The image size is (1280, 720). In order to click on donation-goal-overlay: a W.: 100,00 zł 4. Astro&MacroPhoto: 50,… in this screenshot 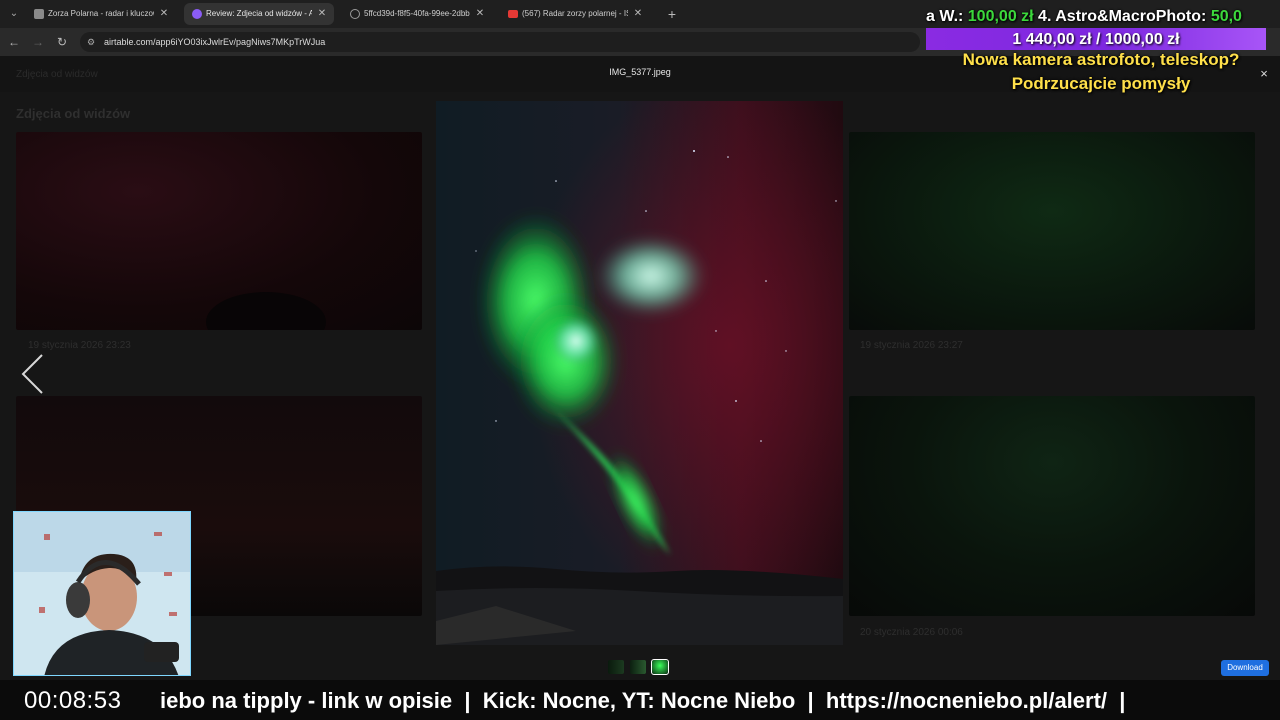, I will do `click(1102, 48)`.